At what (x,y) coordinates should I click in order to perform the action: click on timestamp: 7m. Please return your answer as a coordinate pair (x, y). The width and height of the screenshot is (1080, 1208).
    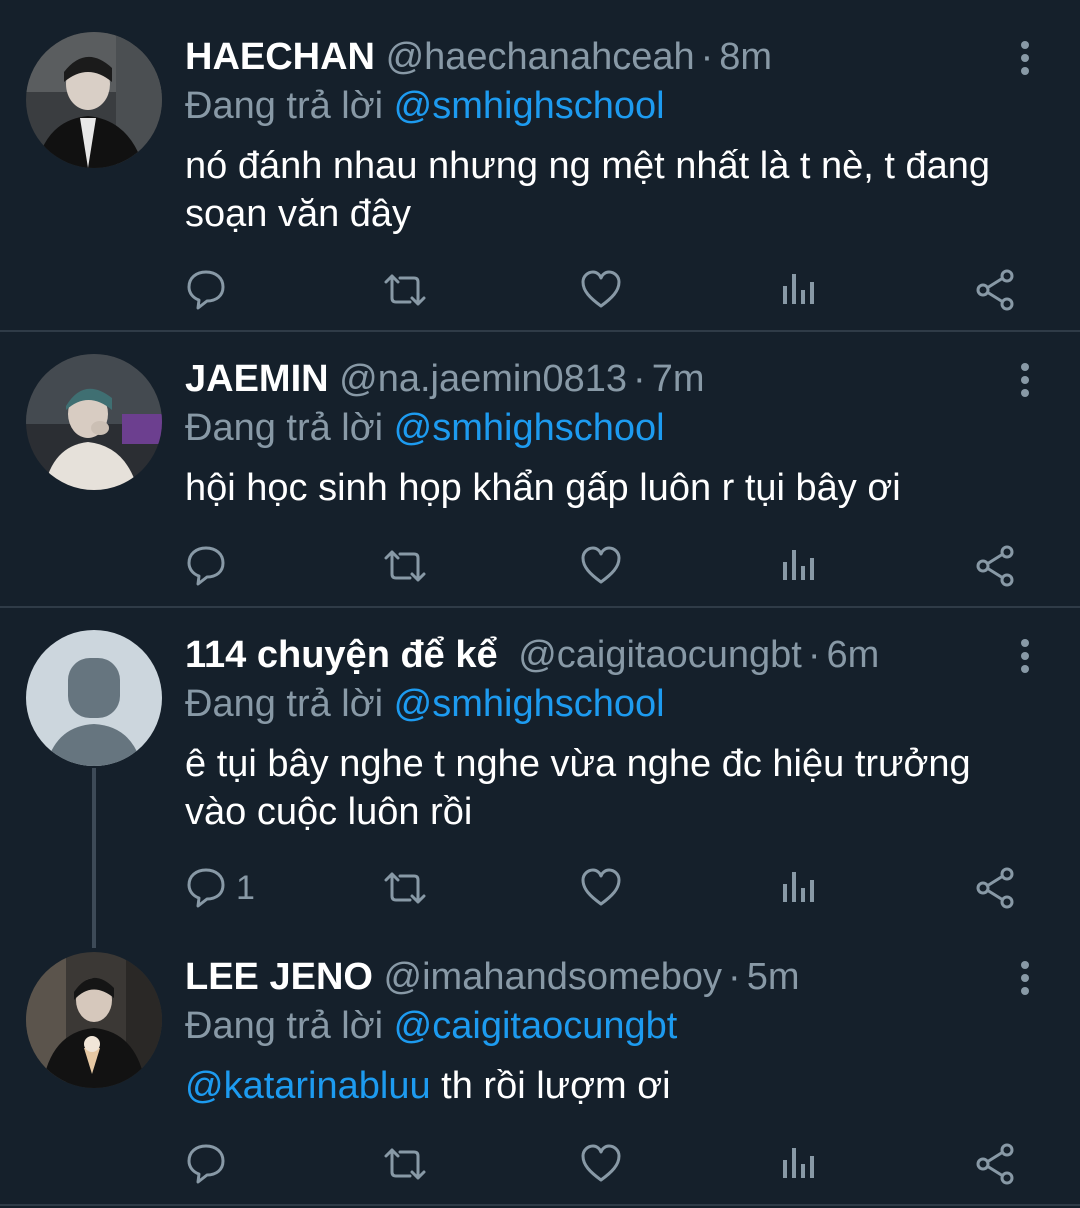
    Looking at the image, I should click on (678, 379).